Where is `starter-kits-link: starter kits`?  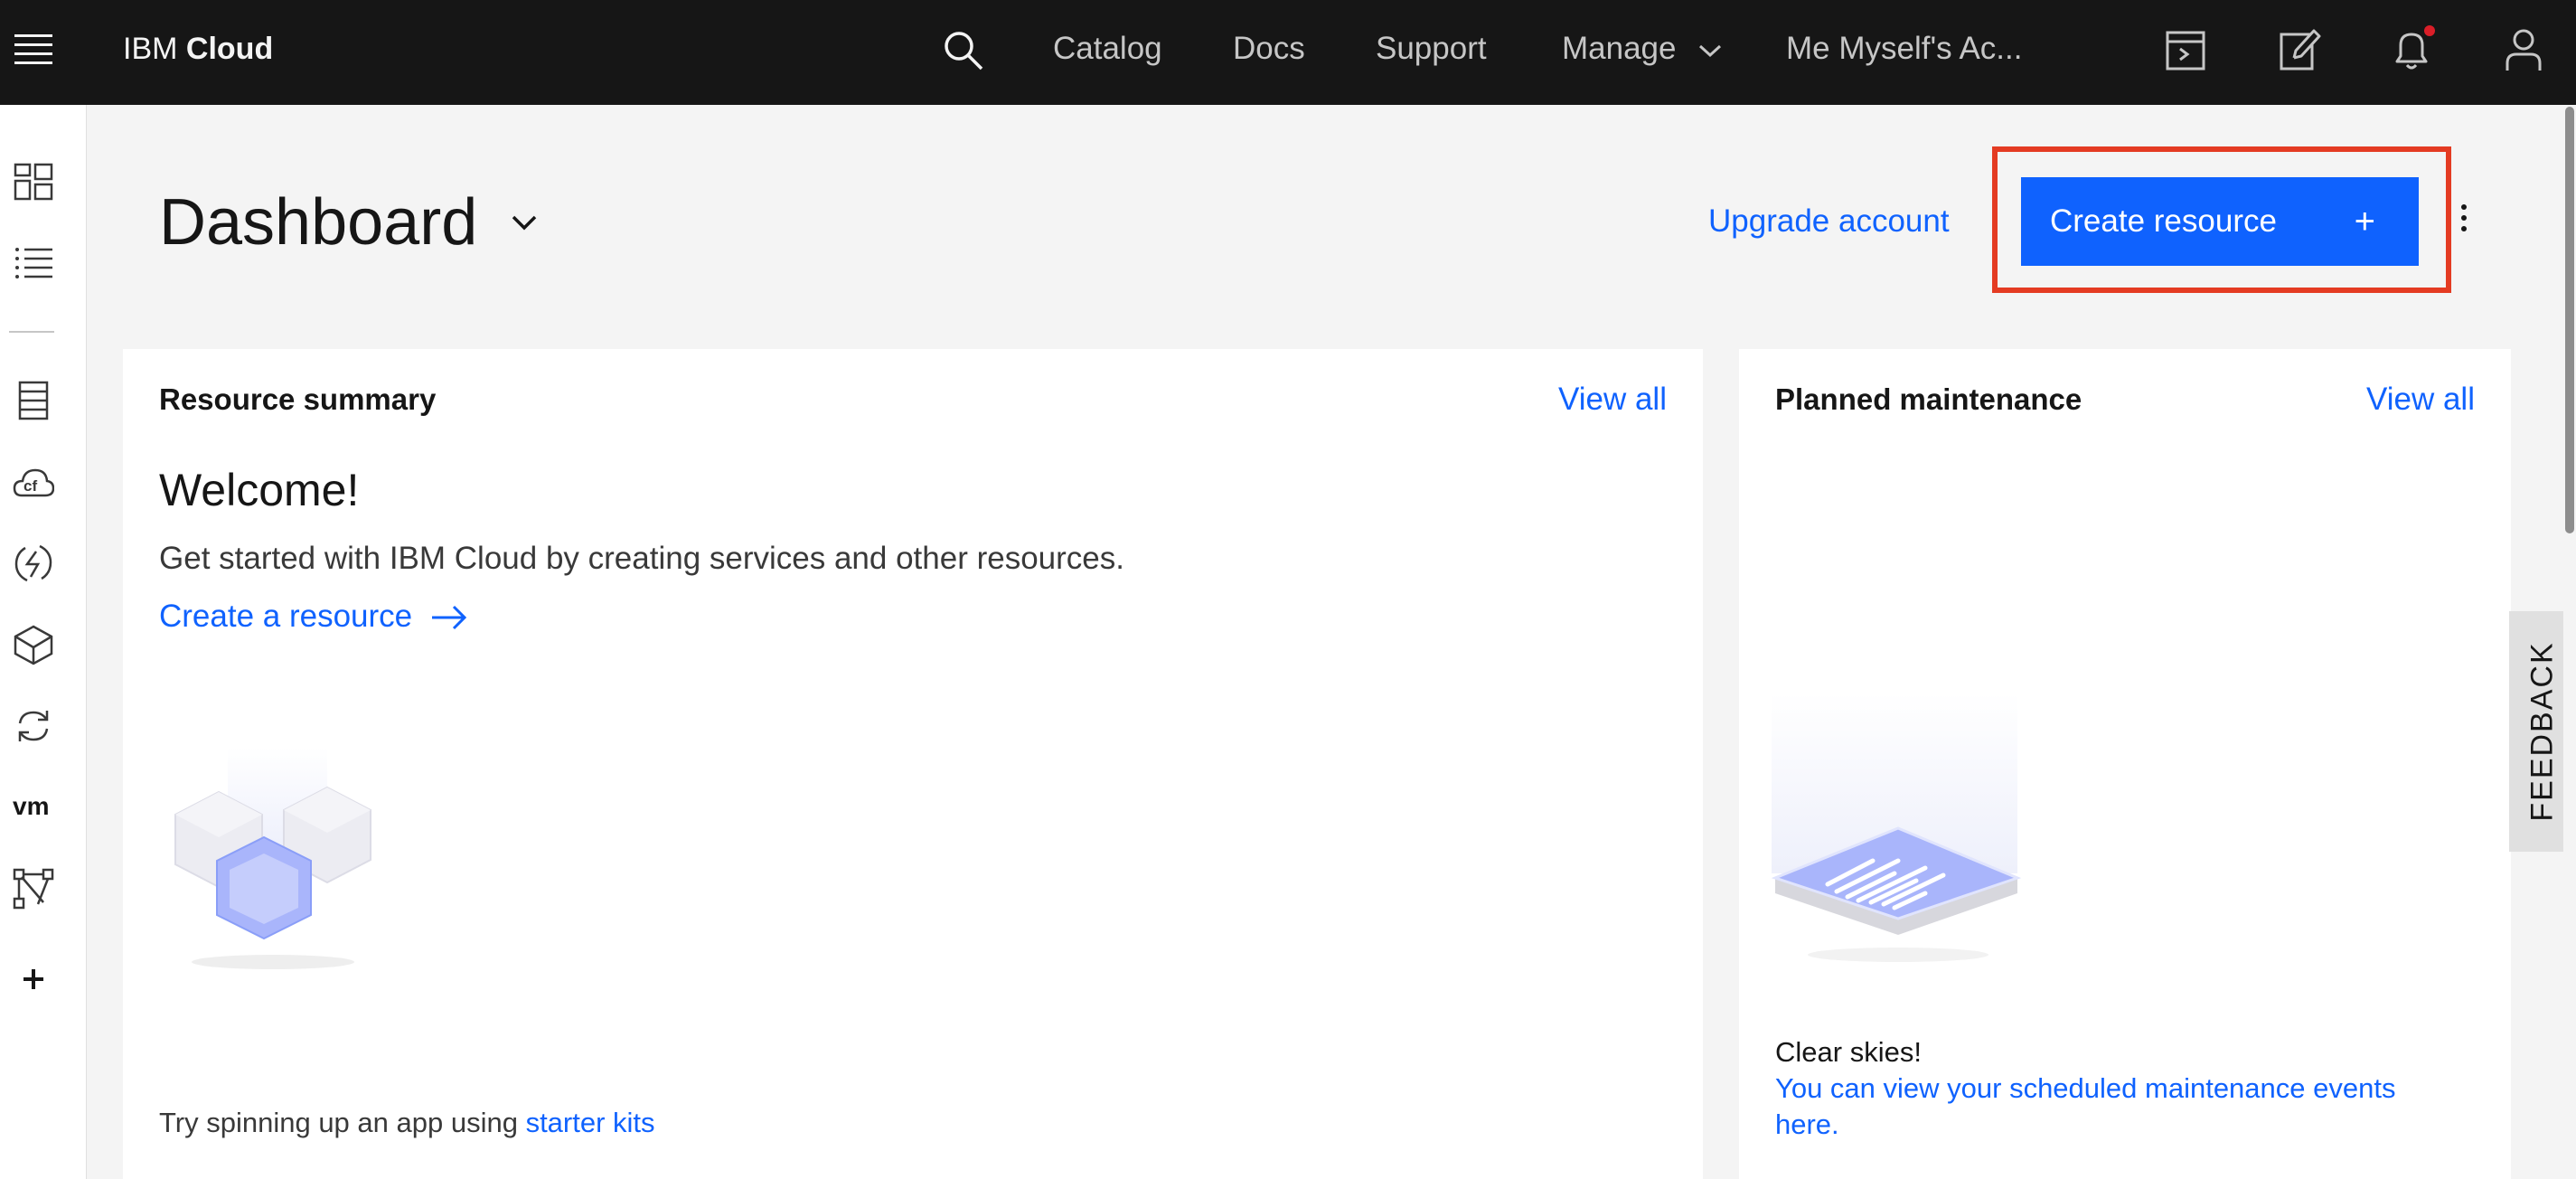 starter-kits-link: starter kits is located at coordinates (590, 1122).